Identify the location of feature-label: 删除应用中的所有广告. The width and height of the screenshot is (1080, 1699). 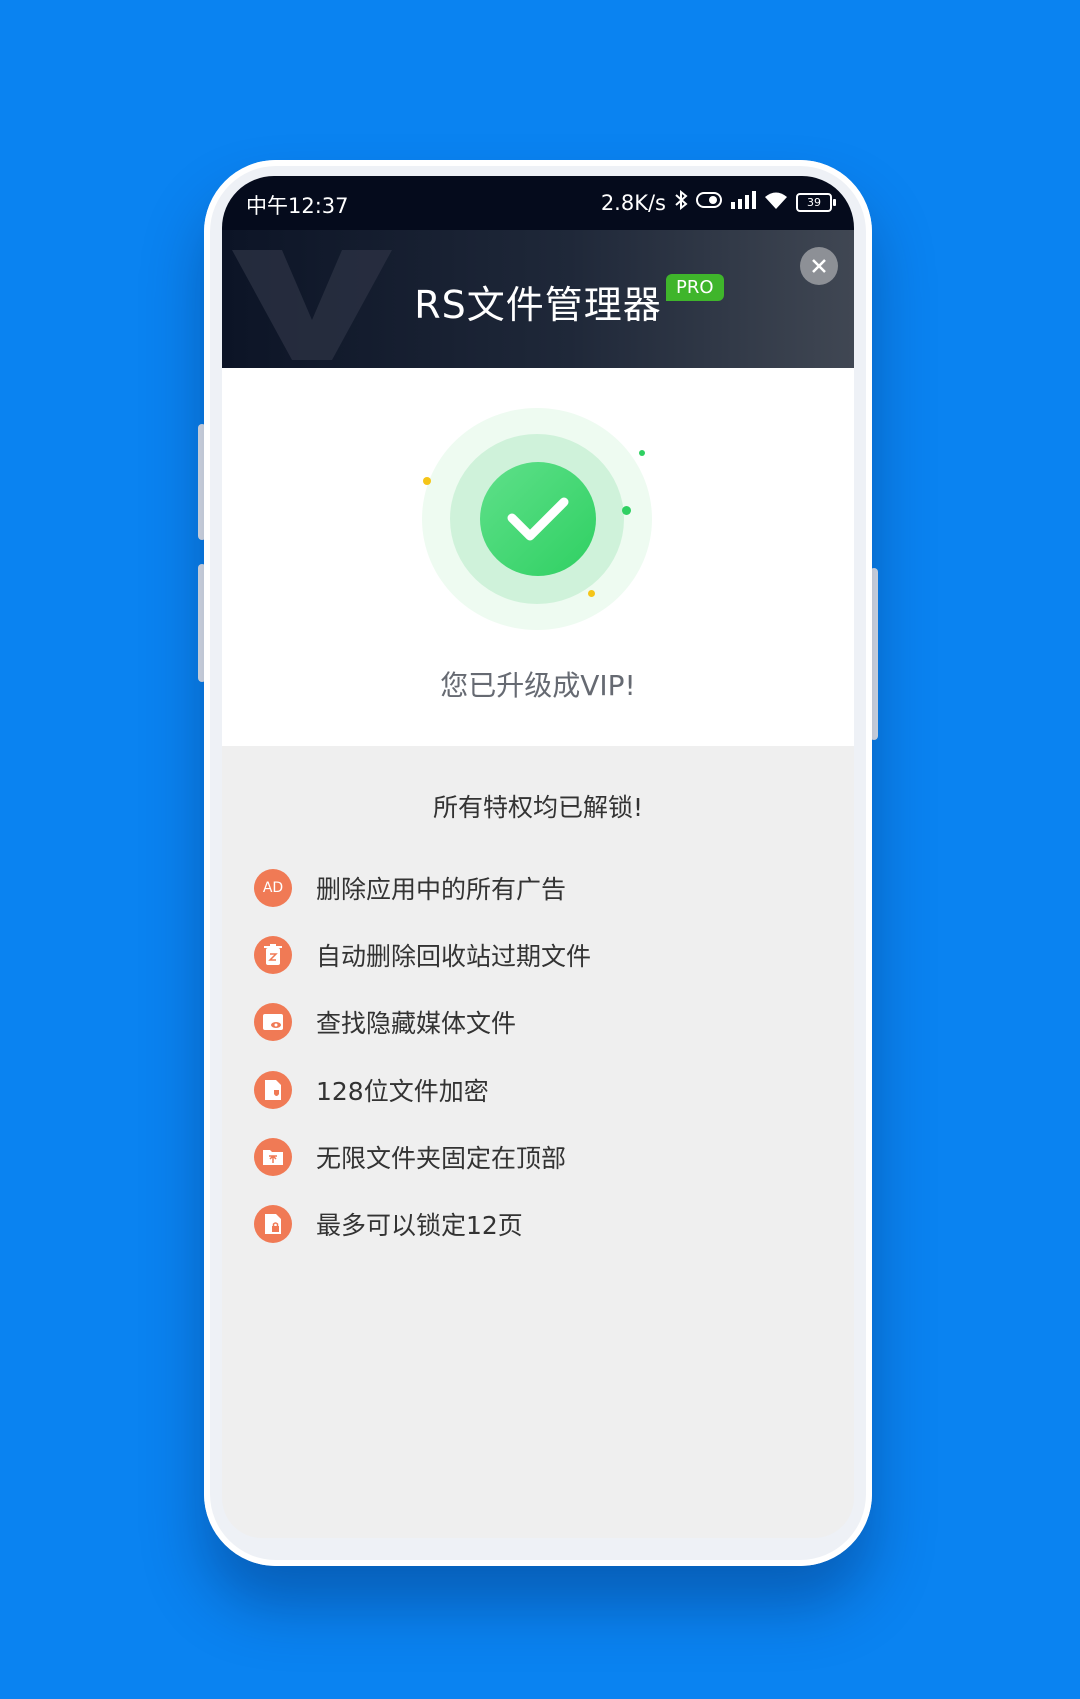
(441, 889).